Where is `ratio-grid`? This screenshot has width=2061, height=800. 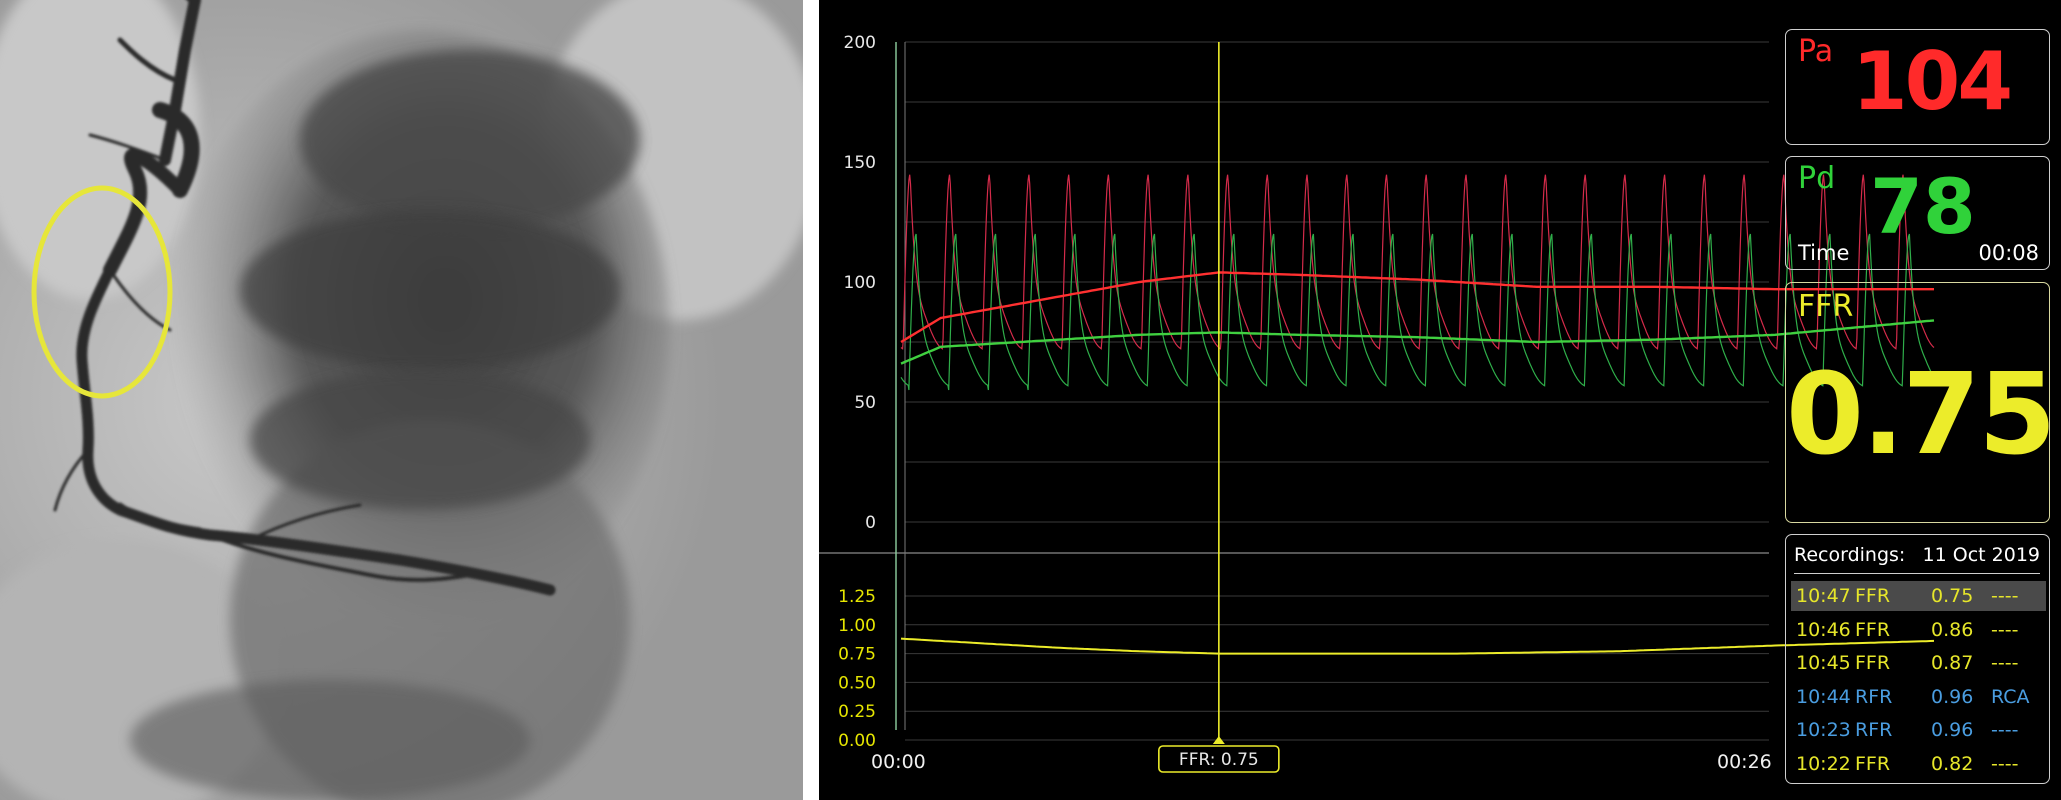
ratio-grid is located at coordinates (1337, 668).